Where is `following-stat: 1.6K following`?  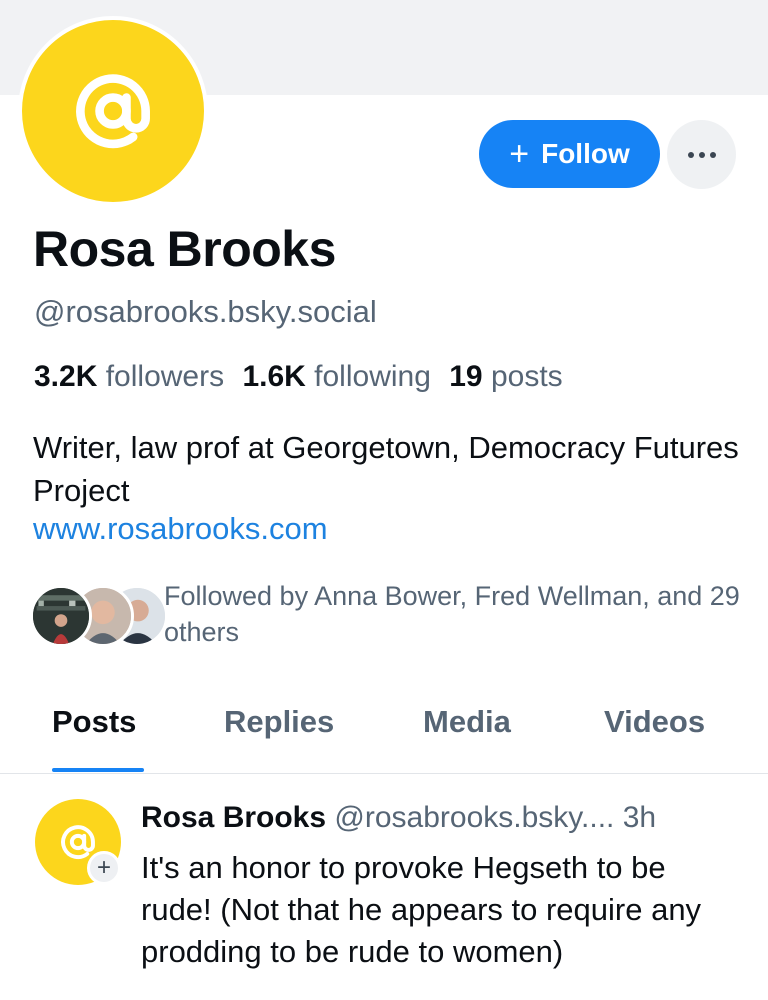 following-stat: 1.6K following is located at coordinates (336, 376).